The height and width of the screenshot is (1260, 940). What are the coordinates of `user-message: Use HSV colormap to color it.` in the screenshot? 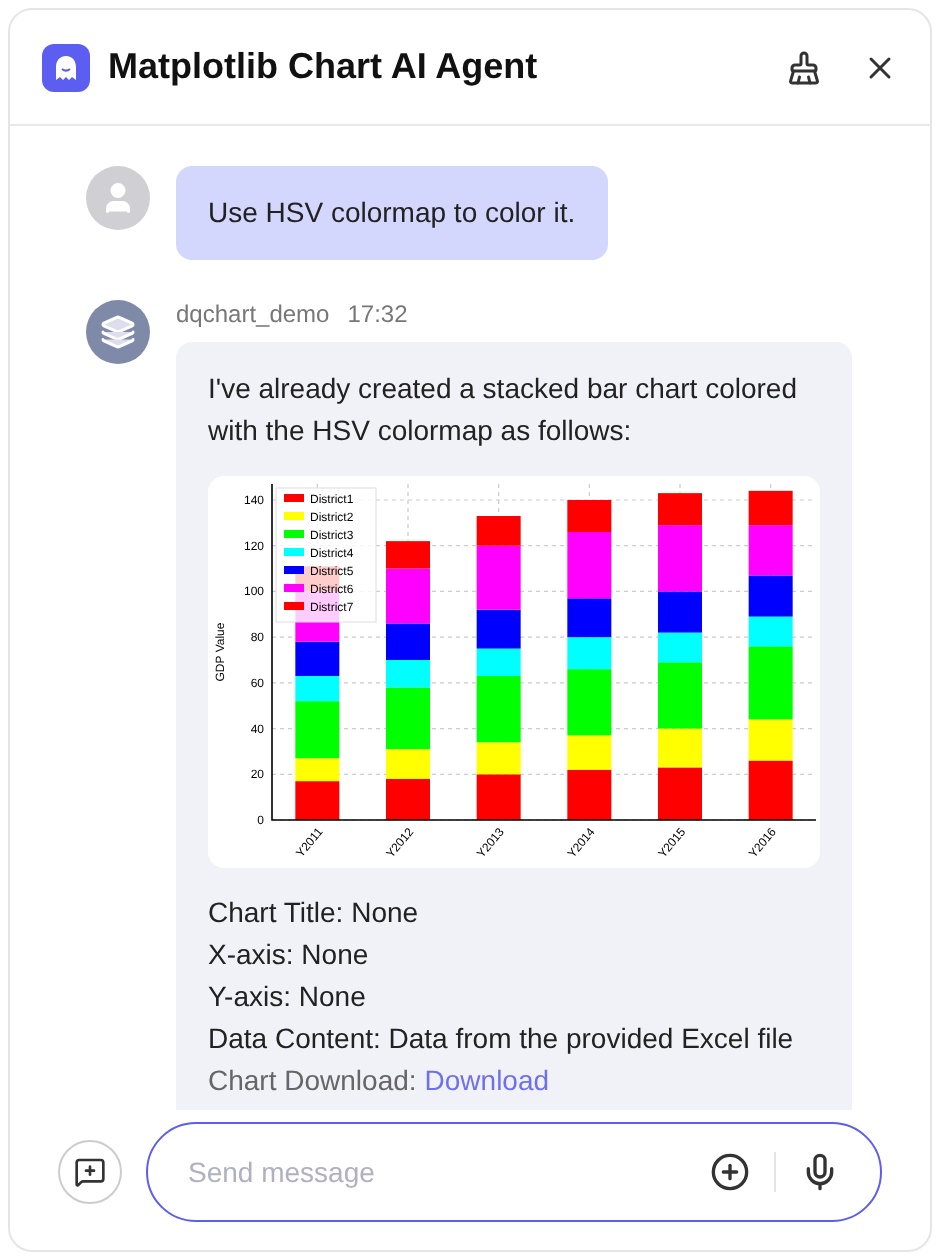 It's located at (392, 213).